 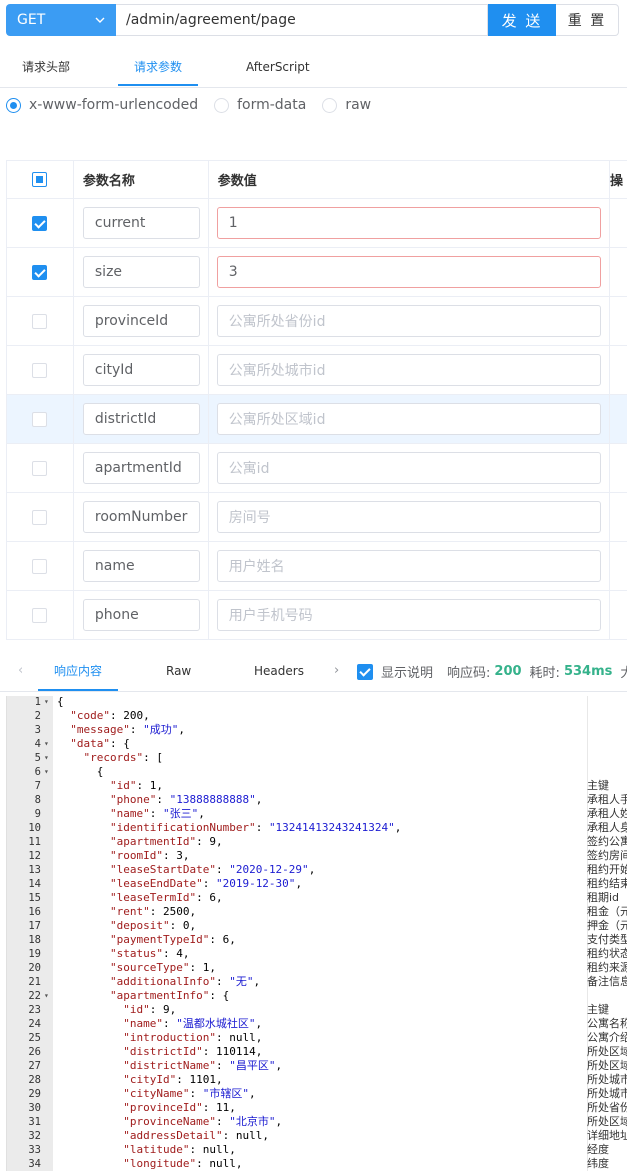 What do you see at coordinates (408, 517) in the screenshot?
I see `param-value-input: 房间号` at bounding box center [408, 517].